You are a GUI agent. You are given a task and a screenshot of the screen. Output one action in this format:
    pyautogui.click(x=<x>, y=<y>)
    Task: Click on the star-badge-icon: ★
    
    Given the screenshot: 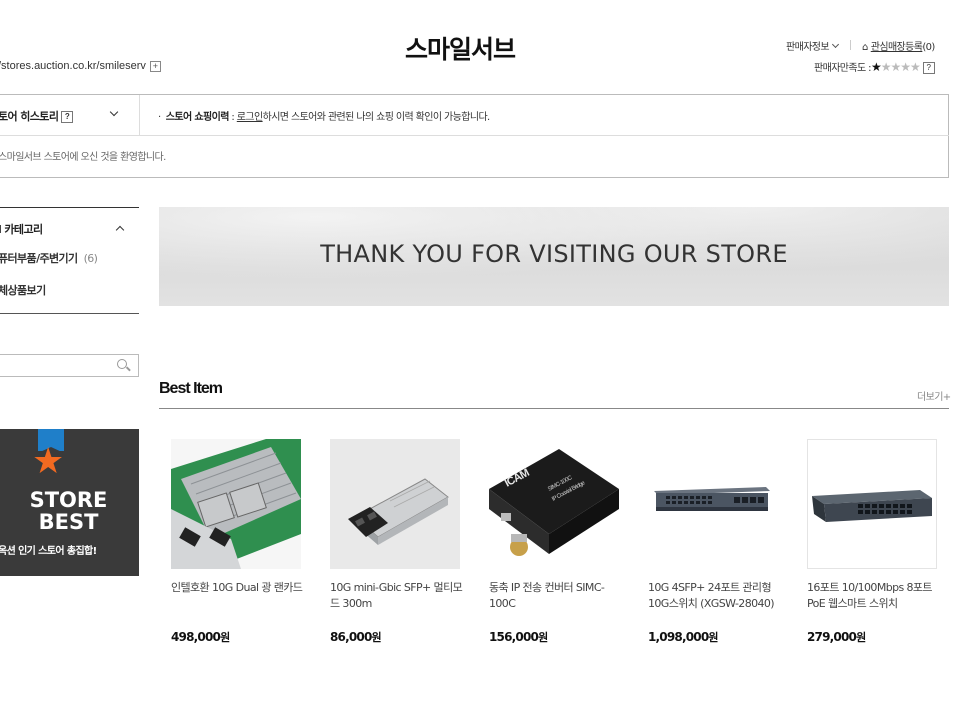 What is the action you would take?
    pyautogui.click(x=48, y=461)
    